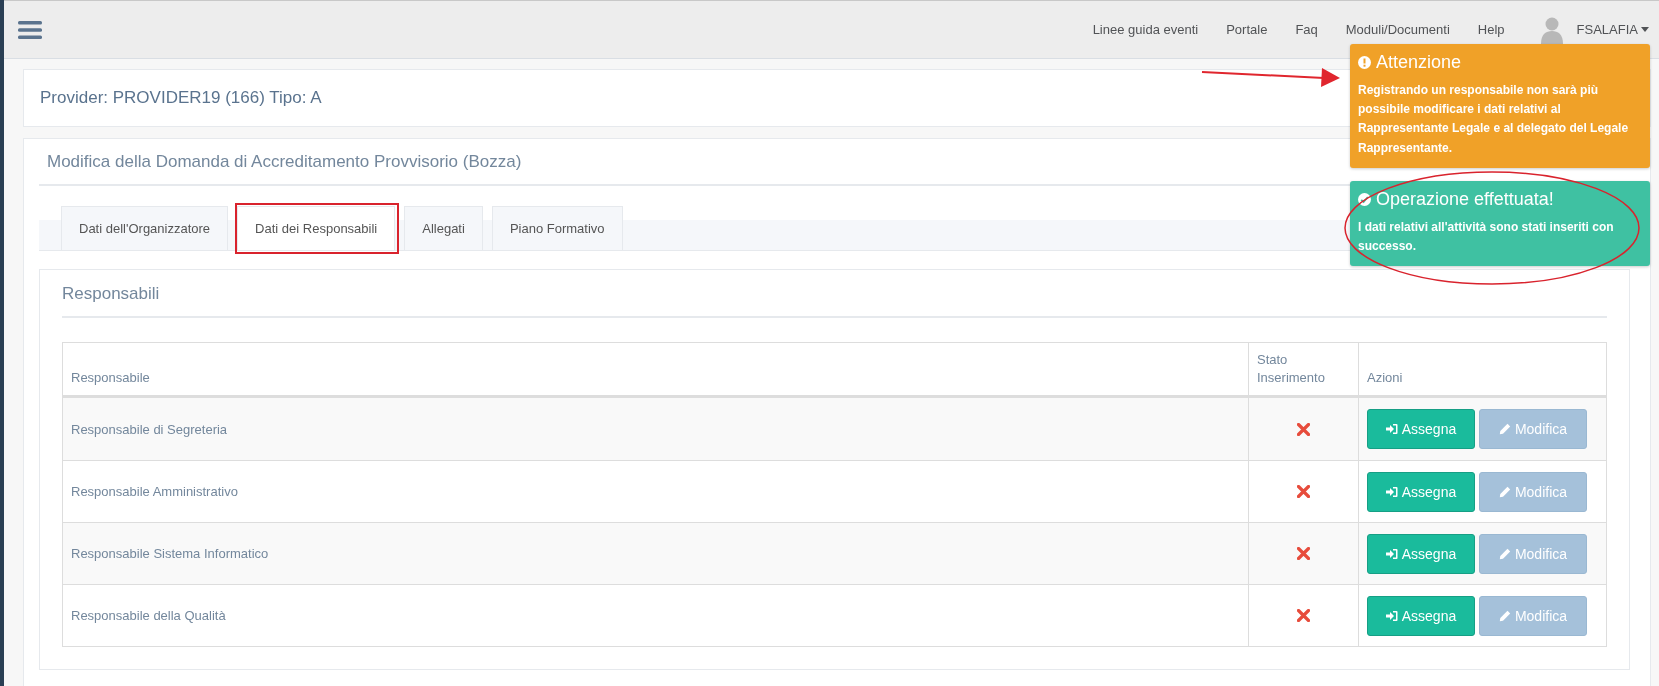 Image resolution: width=1659 pixels, height=686 pixels. What do you see at coordinates (1364, 199) in the screenshot?
I see `check-circle-icon` at bounding box center [1364, 199].